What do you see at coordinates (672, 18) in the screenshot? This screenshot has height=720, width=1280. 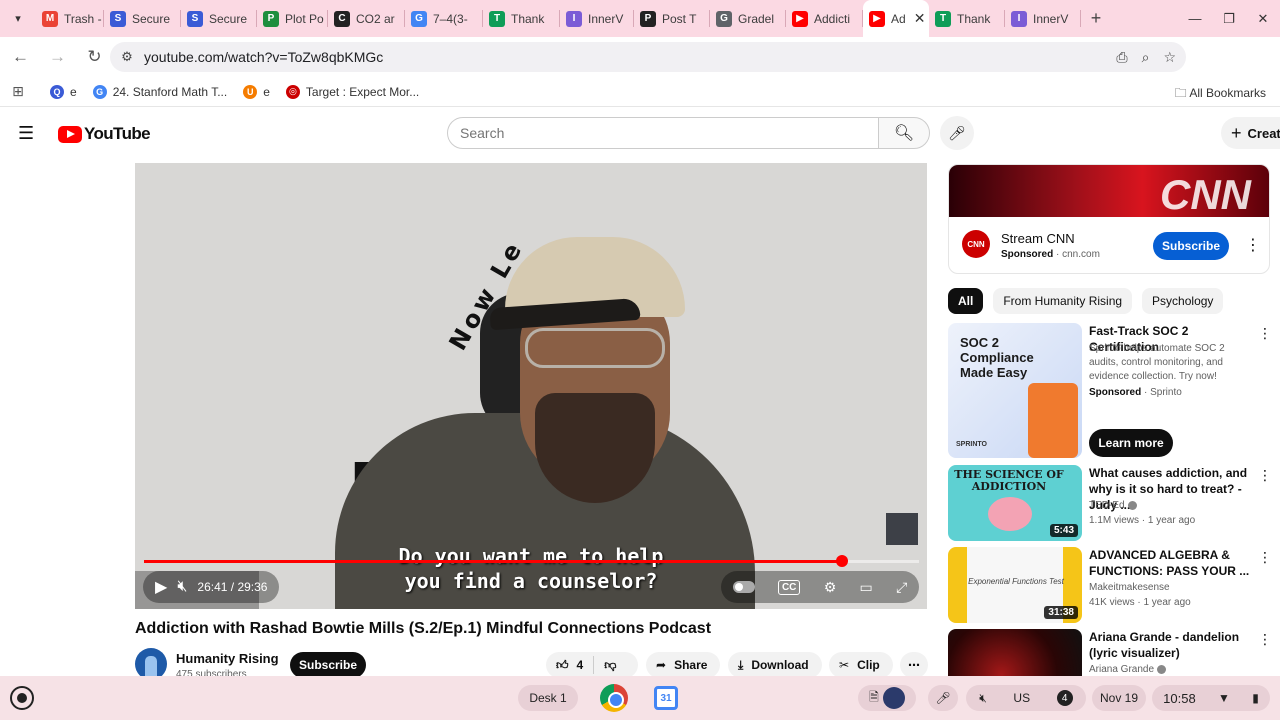 I see `browser-tab: P Post T` at bounding box center [672, 18].